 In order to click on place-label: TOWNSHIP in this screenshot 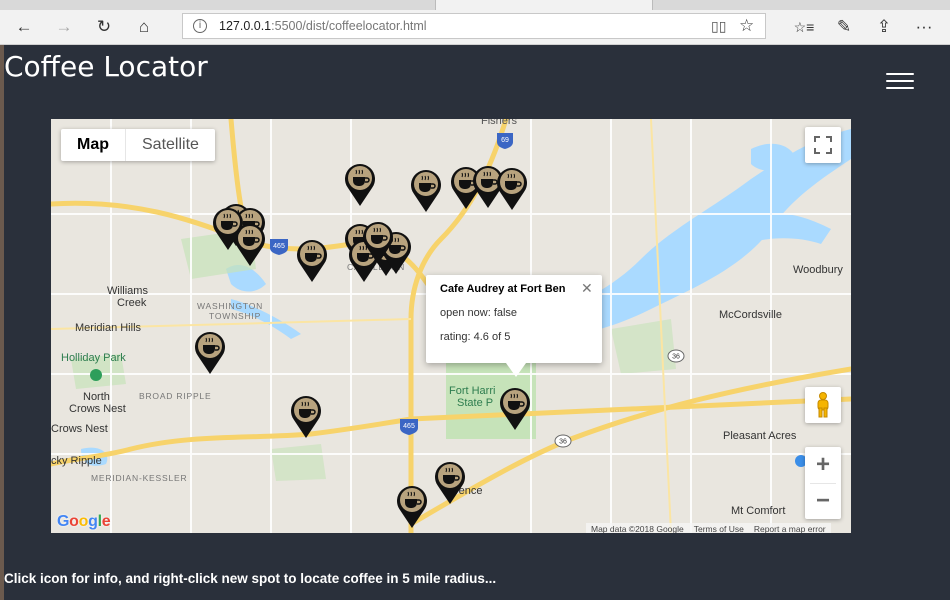, I will do `click(235, 316)`.